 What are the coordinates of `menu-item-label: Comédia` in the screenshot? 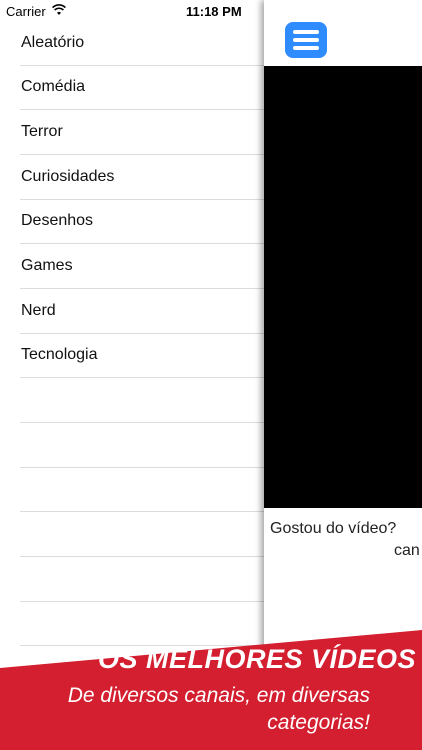 It's located at (53, 86).